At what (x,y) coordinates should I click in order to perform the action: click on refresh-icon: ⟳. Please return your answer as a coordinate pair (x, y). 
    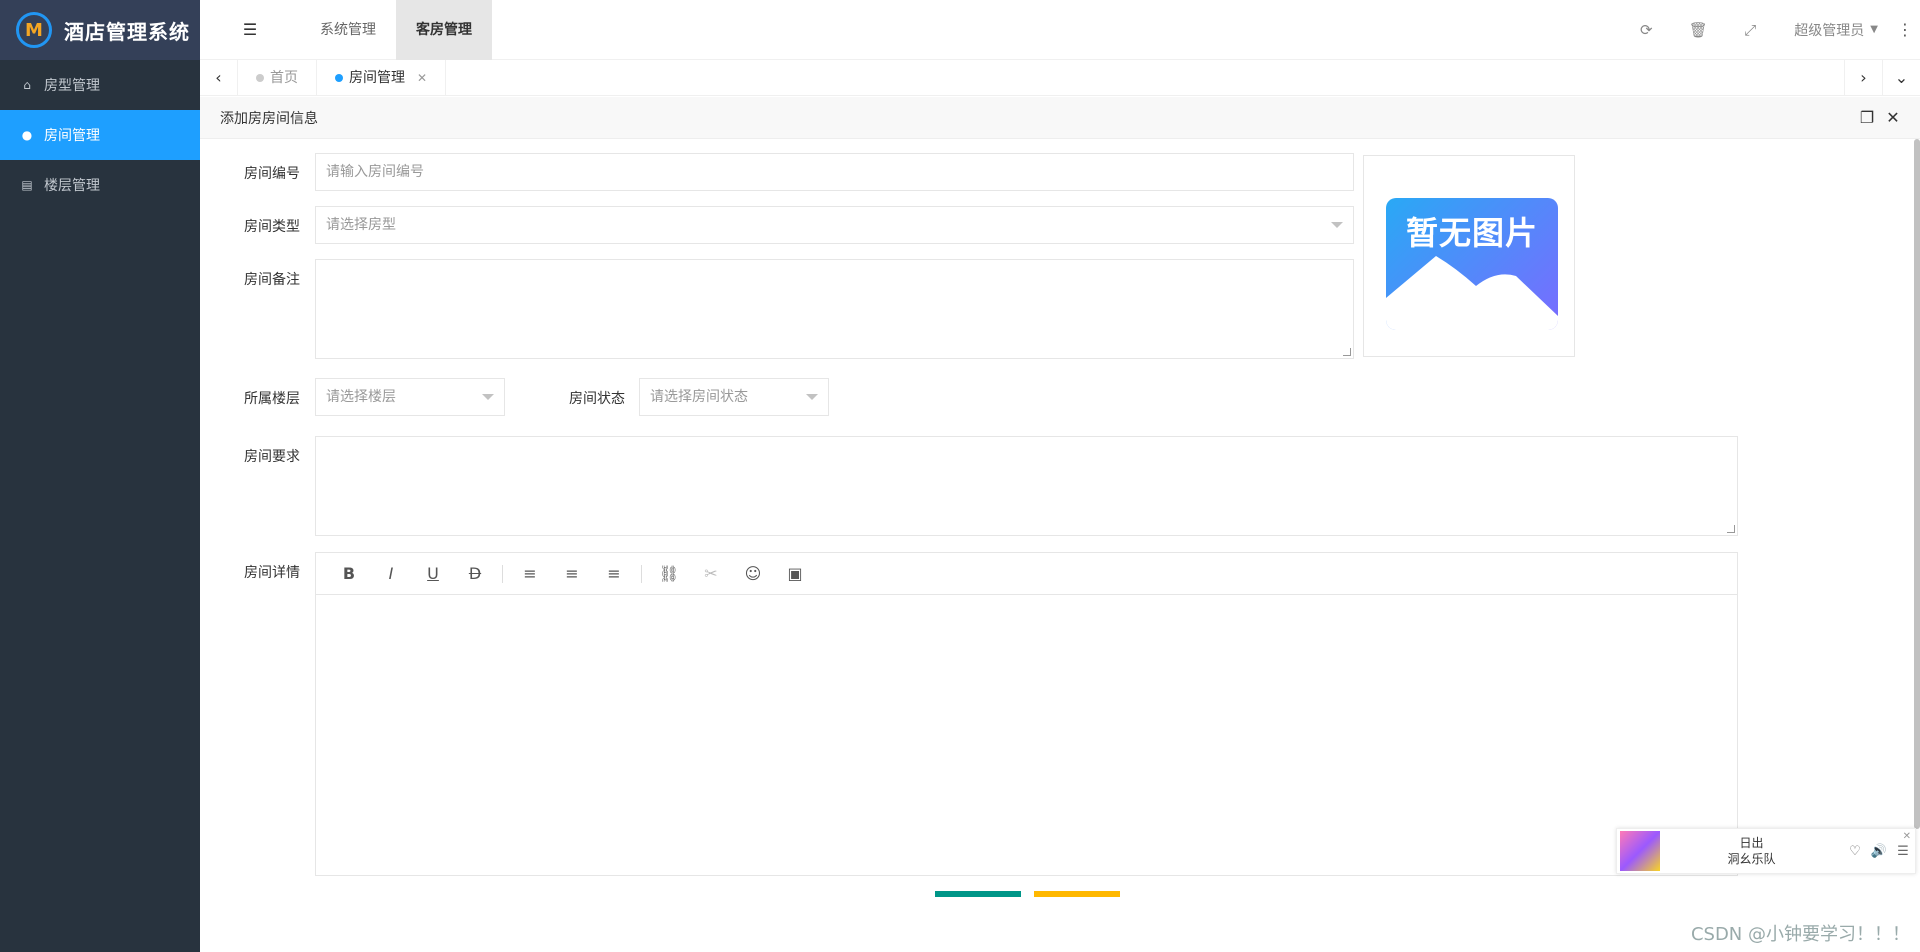
    Looking at the image, I should click on (1646, 30).